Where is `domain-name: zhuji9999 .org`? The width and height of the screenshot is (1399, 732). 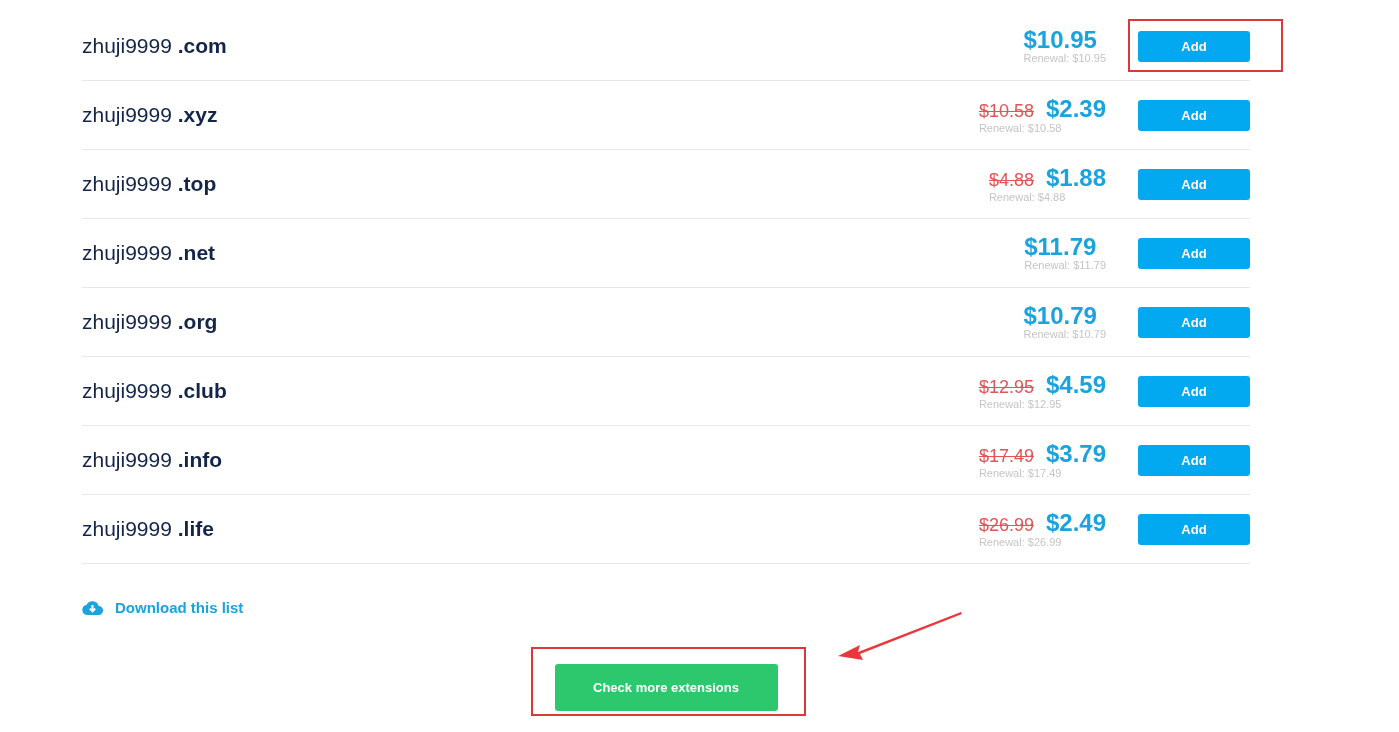
domain-name: zhuji9999 .org is located at coordinates (150, 322).